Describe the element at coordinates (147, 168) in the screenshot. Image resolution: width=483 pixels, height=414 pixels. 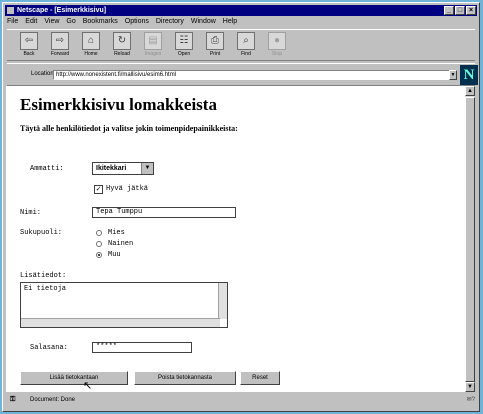
I see `chevron-down-icon: ▼` at that location.